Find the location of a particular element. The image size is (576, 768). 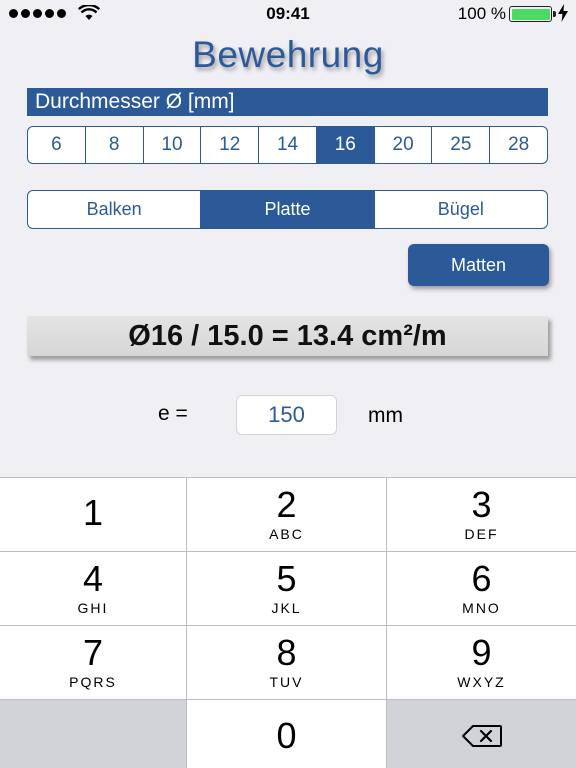

matten-button: Matten is located at coordinates (478, 265).